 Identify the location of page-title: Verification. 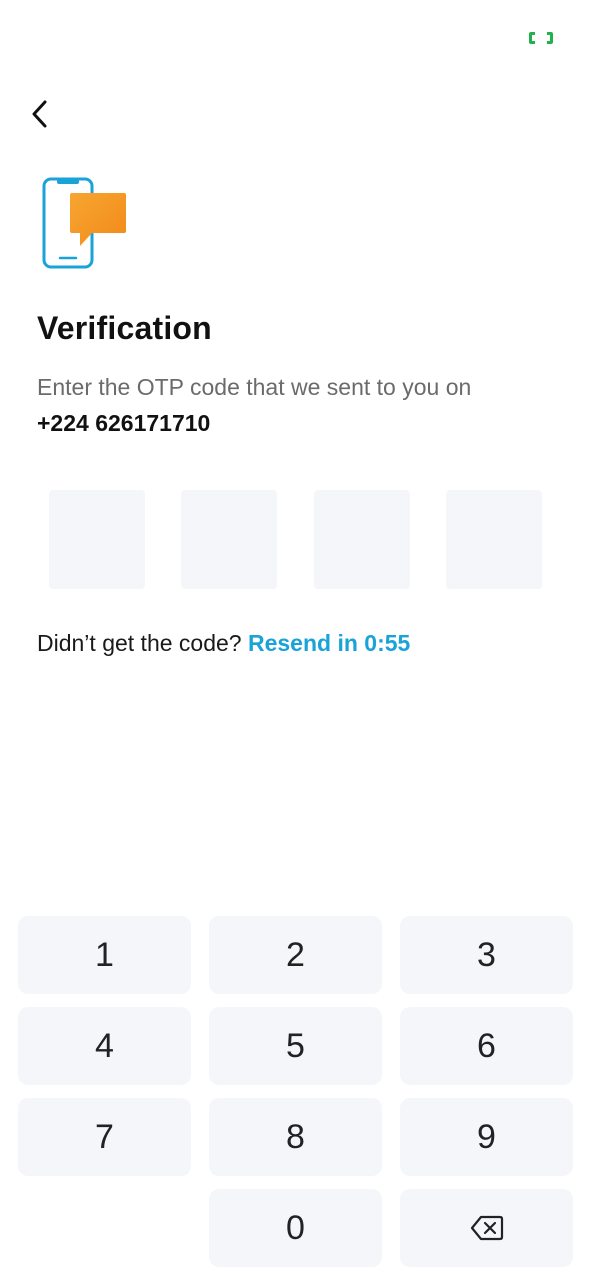
(124, 328).